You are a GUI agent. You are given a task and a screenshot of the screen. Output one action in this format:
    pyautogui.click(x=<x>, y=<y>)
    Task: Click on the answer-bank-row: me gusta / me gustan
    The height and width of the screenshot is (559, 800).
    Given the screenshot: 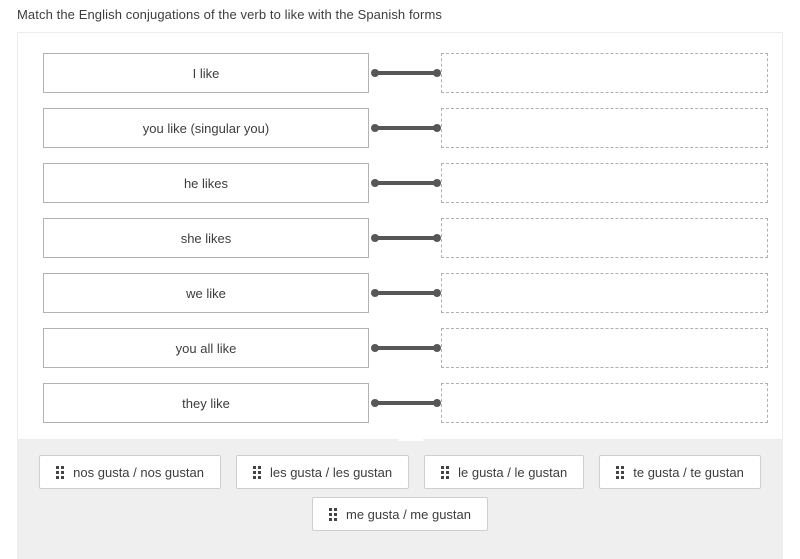 What is the action you would take?
    pyautogui.click(x=400, y=514)
    